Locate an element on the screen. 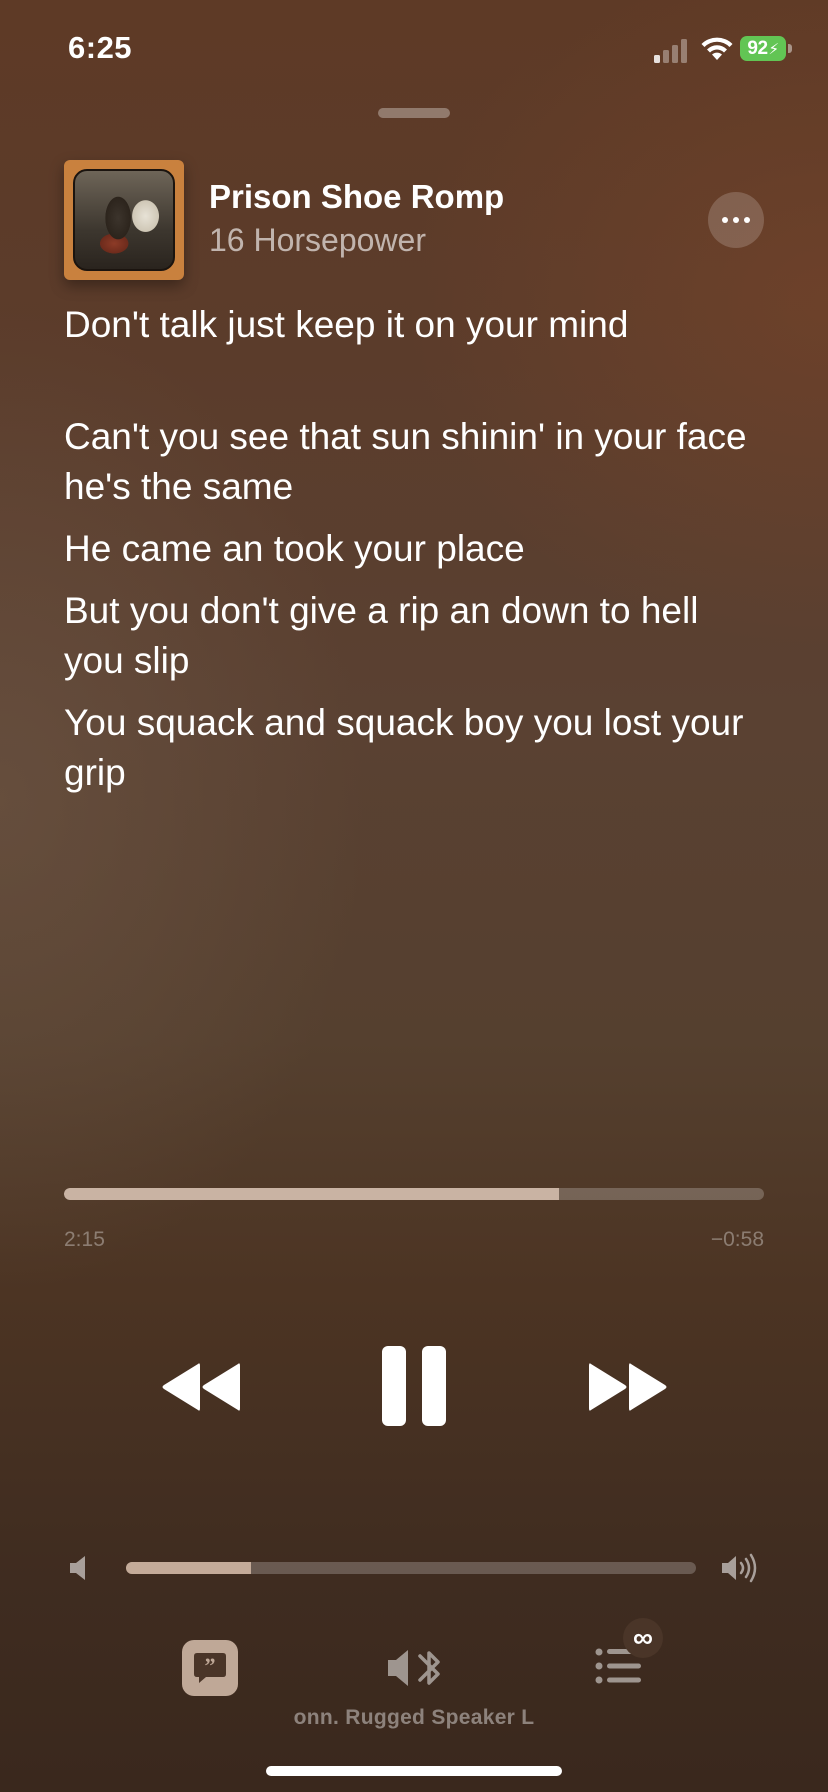 The width and height of the screenshot is (828, 1792). status-time: 6:25 is located at coordinates (100, 47).